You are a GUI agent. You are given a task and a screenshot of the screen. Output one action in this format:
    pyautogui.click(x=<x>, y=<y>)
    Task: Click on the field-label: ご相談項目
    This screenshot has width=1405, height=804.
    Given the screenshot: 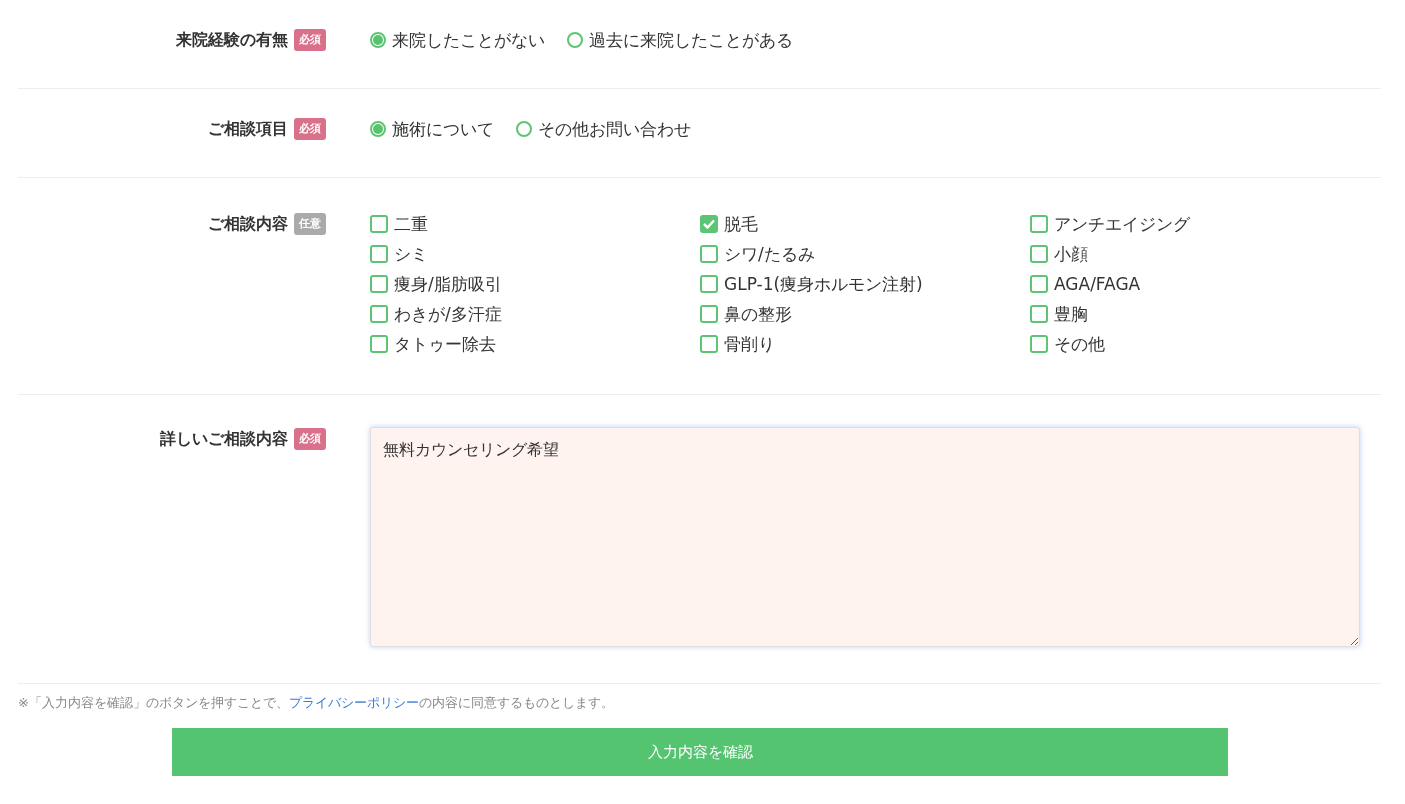 What is the action you would take?
    pyautogui.click(x=248, y=129)
    